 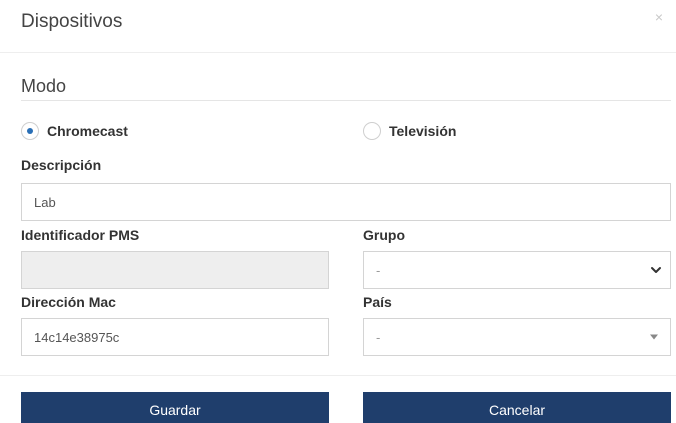 What do you see at coordinates (346, 100) in the screenshot?
I see `section-divider` at bounding box center [346, 100].